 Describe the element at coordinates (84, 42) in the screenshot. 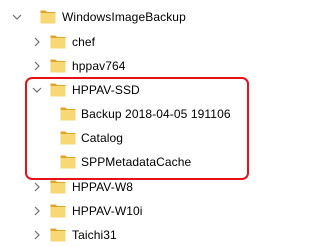

I see `tree-item-label: chef` at that location.